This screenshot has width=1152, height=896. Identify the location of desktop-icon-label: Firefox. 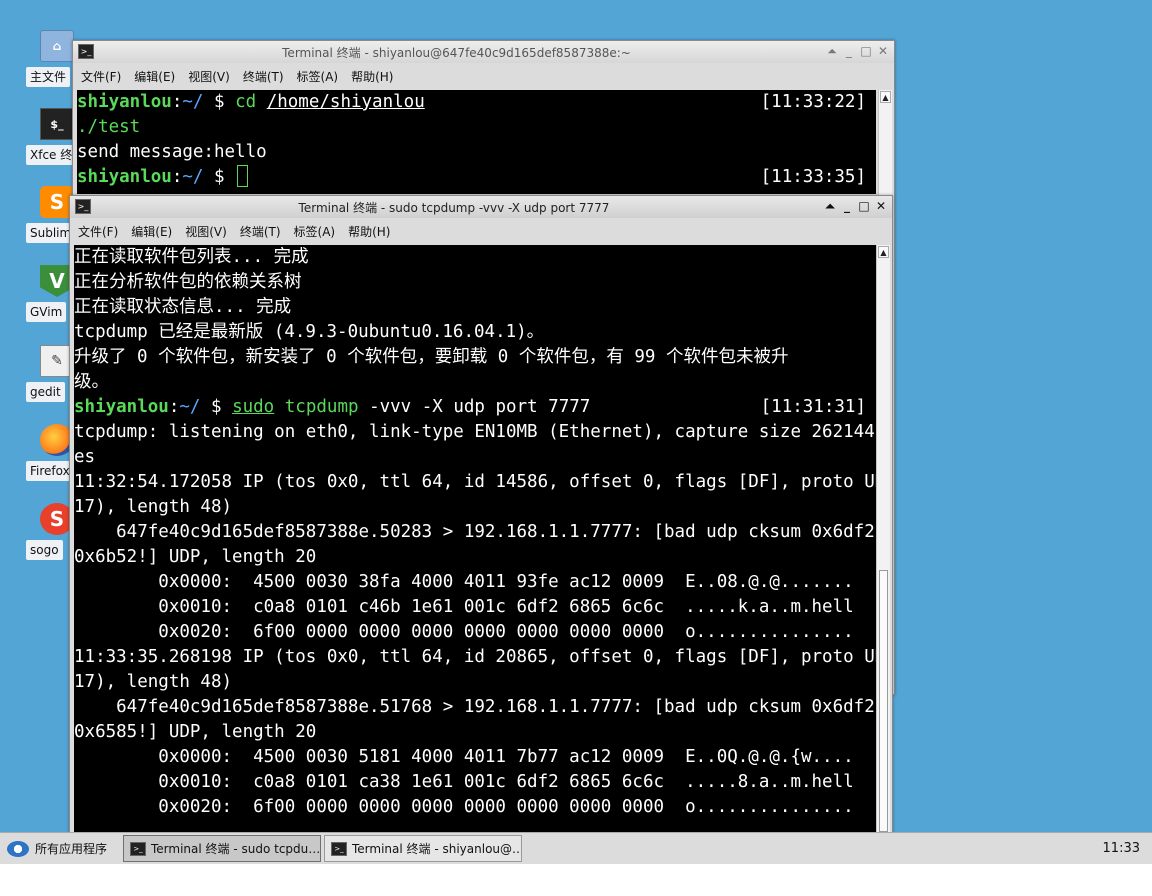
(50, 471).